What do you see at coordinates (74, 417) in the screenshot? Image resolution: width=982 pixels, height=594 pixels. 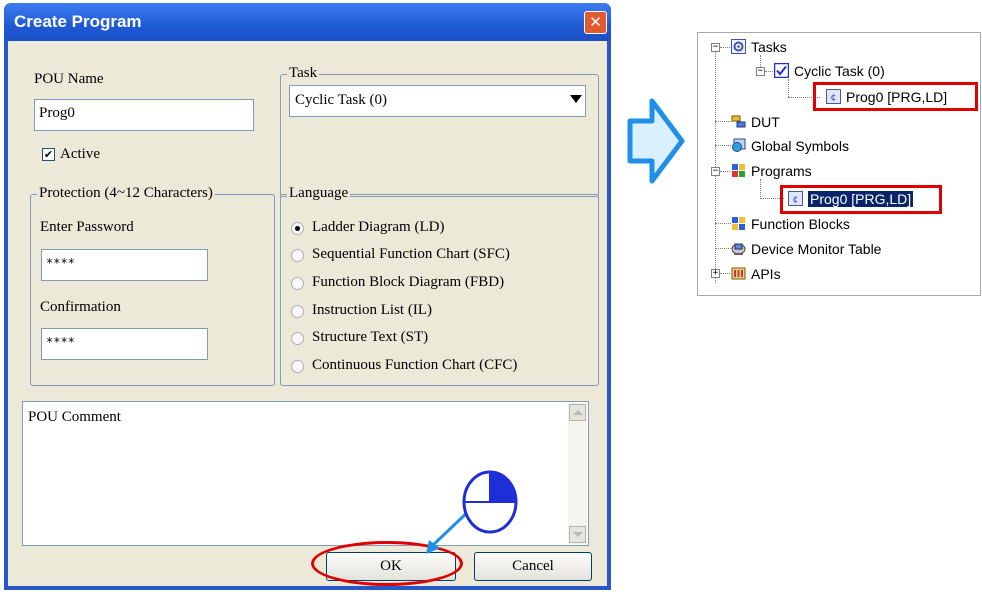 I see `pou-comment-placeholder: POU Comment` at bounding box center [74, 417].